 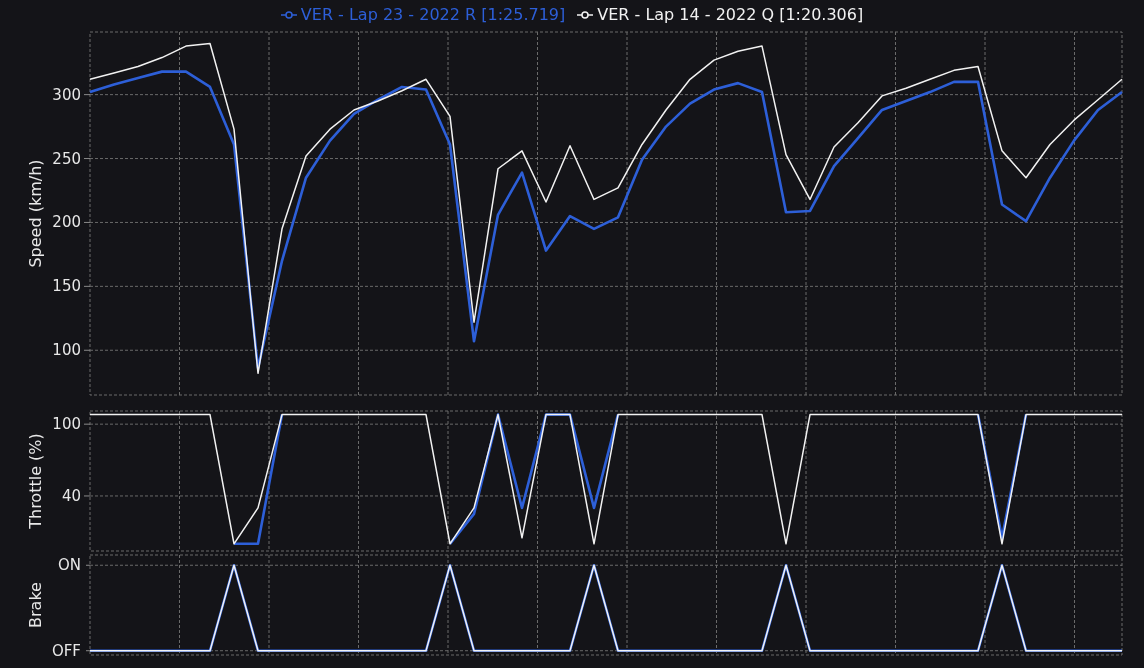 What do you see at coordinates (66, 650) in the screenshot?
I see `axis-tick-label: OFF` at bounding box center [66, 650].